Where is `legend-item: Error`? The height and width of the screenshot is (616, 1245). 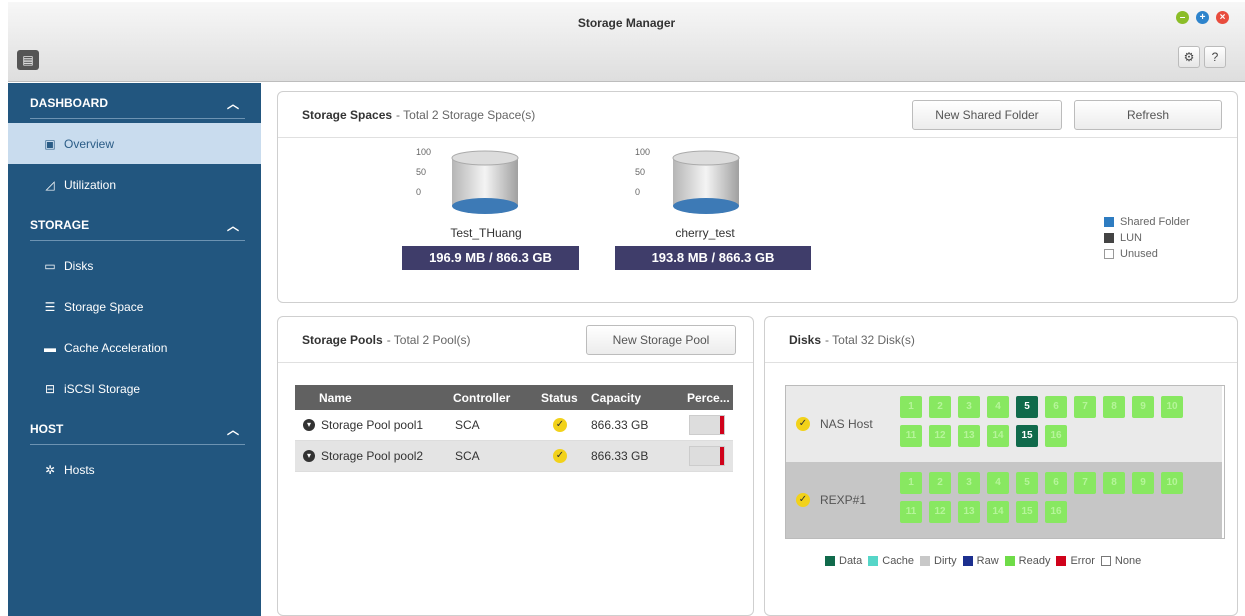
legend-item: Error is located at coordinates (1075, 561).